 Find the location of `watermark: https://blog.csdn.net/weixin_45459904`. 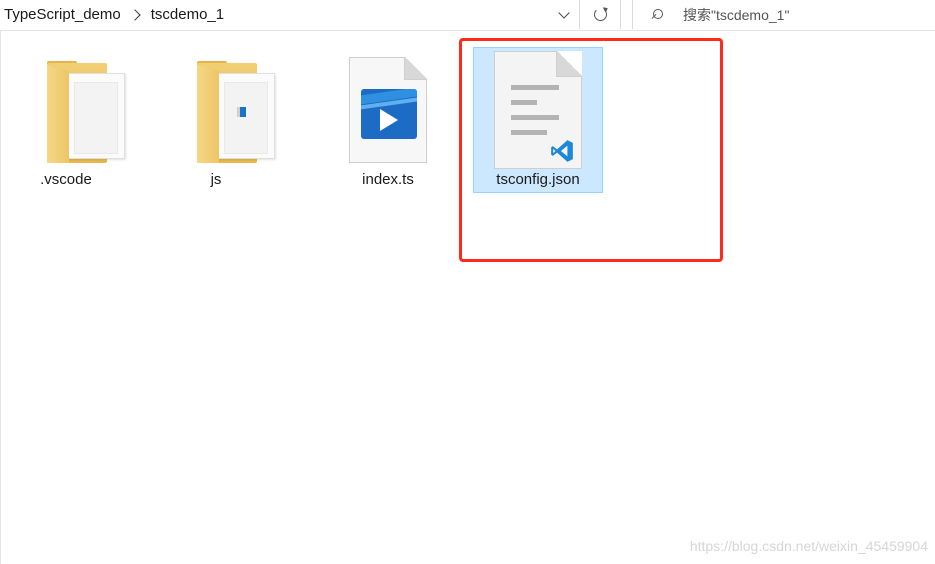

watermark: https://blog.csdn.net/weixin_45459904 is located at coordinates (808, 546).